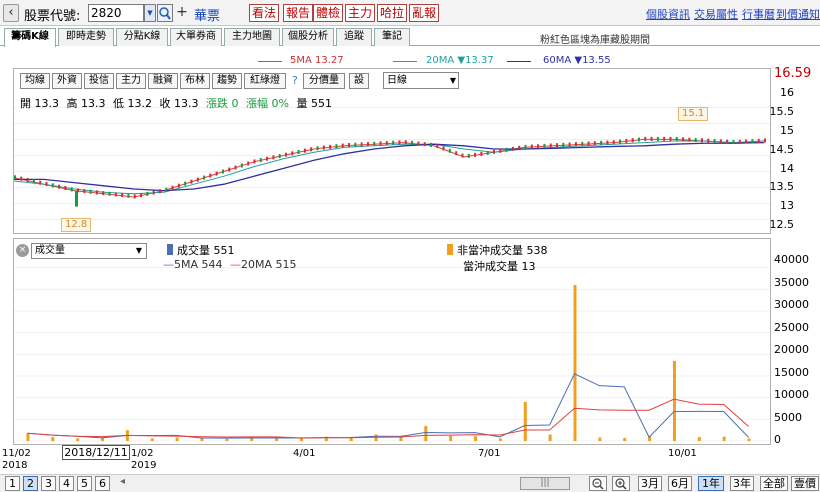 This screenshot has width=820, height=492. What do you see at coordinates (76, 225) in the screenshot?
I see `low-price-marker: 12.8` at bounding box center [76, 225].